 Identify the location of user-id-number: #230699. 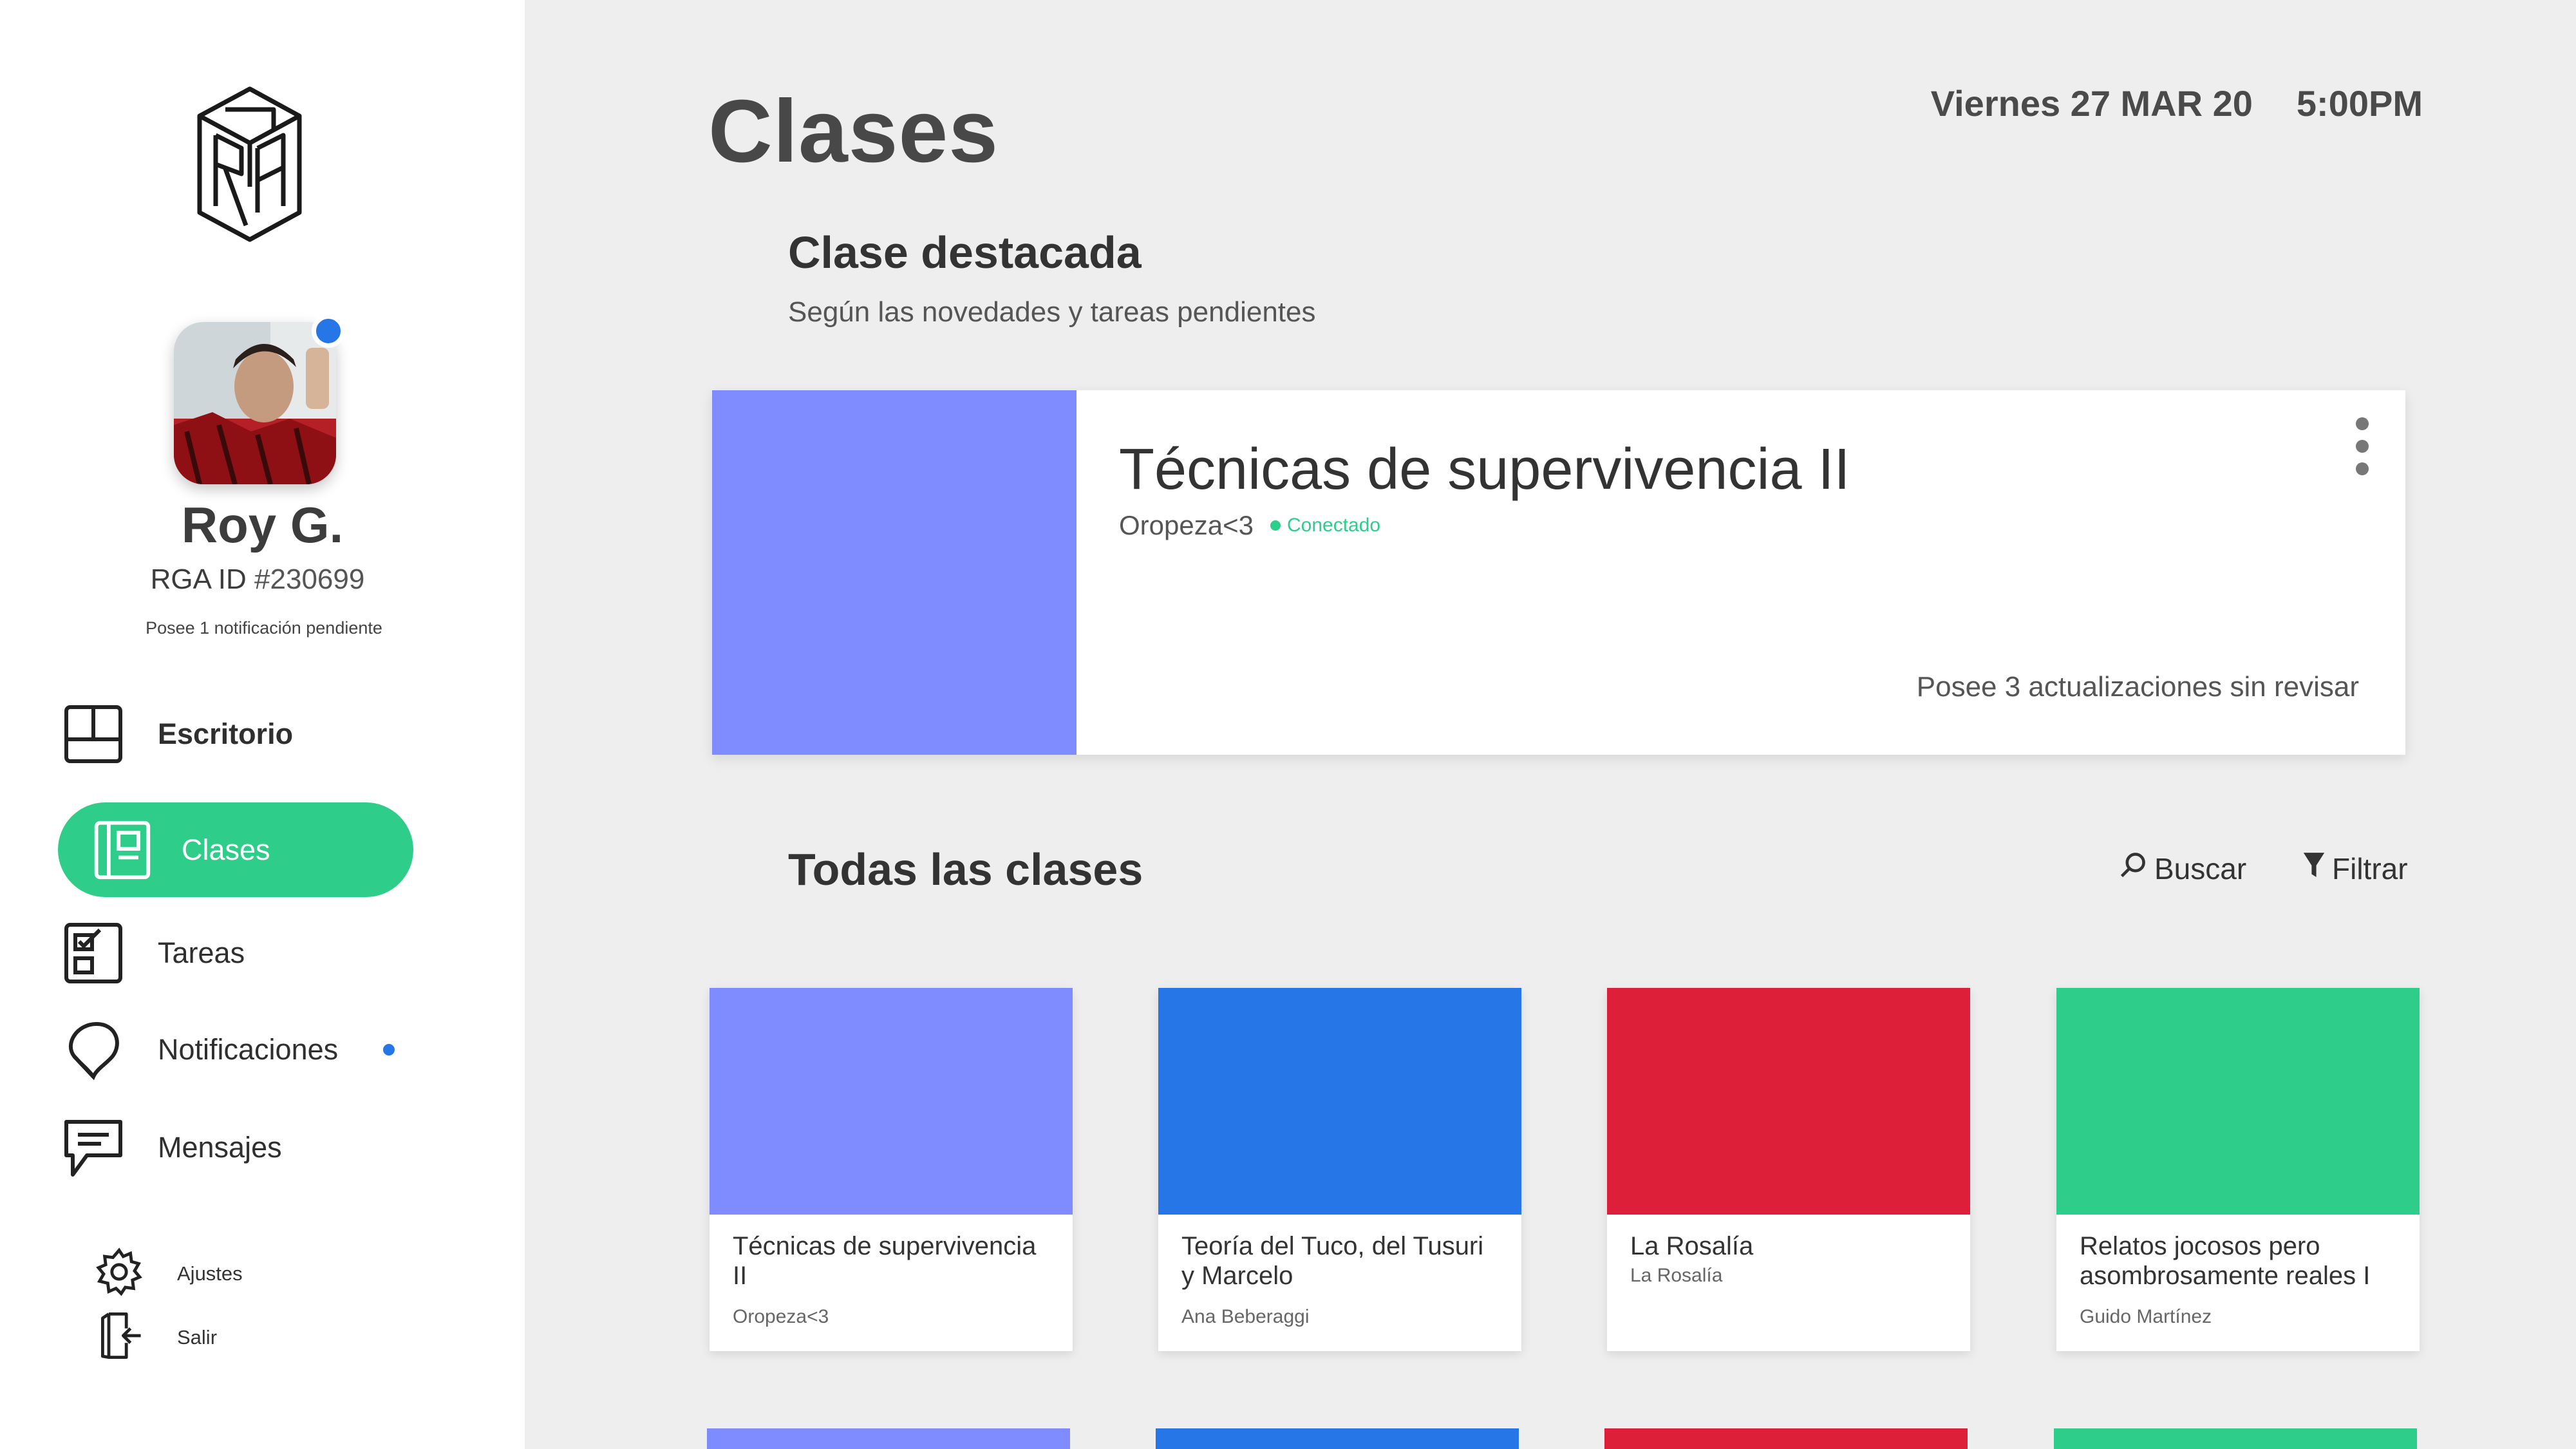
(309, 579).